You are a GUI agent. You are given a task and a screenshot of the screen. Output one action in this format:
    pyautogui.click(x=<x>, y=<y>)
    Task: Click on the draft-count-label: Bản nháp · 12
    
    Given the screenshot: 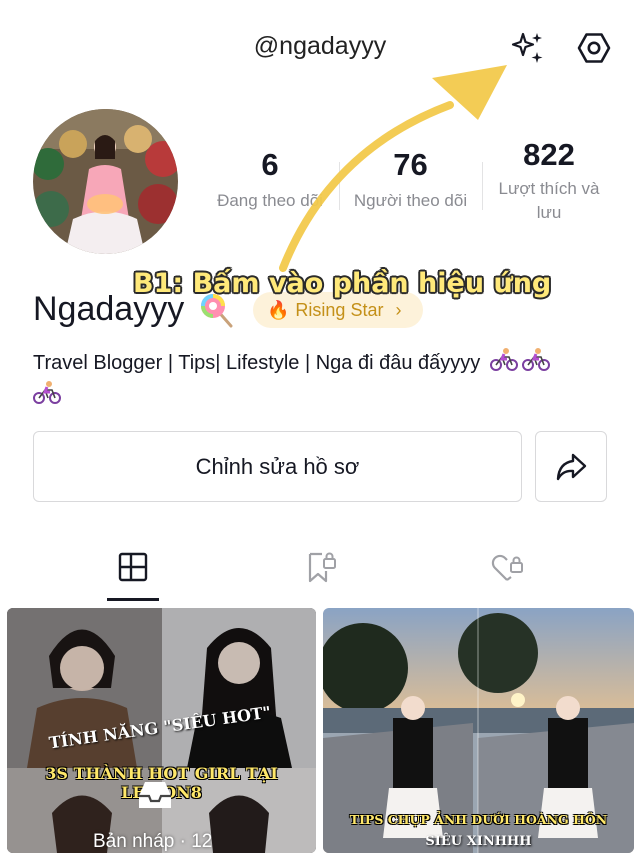 What is the action you would take?
    pyautogui.click(x=153, y=841)
    